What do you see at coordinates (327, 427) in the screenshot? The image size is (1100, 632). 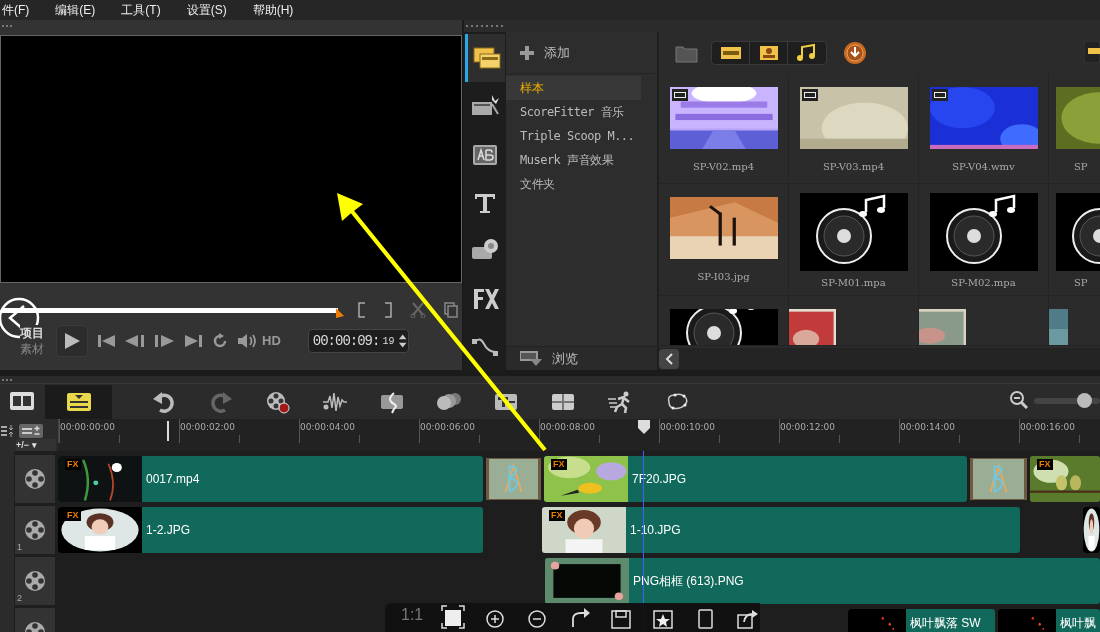 I see `time-label: 00:00:04:00` at bounding box center [327, 427].